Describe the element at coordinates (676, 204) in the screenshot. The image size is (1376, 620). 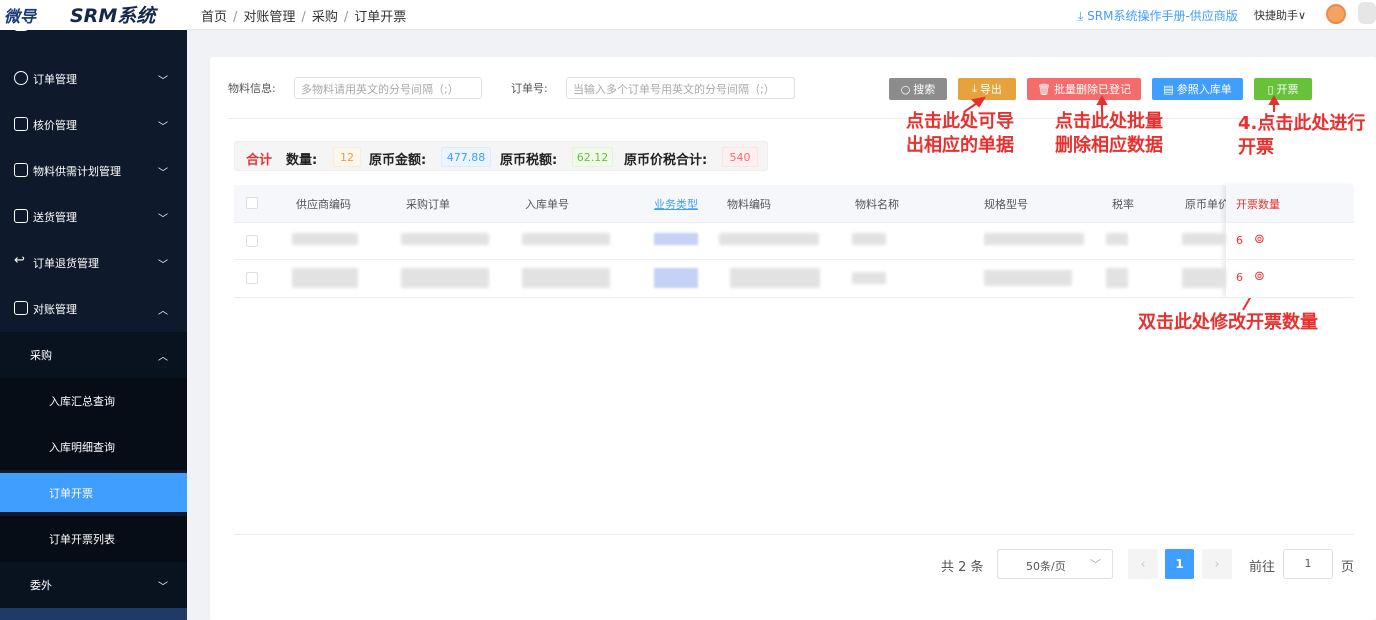
I see `column-header: 业务类型` at that location.